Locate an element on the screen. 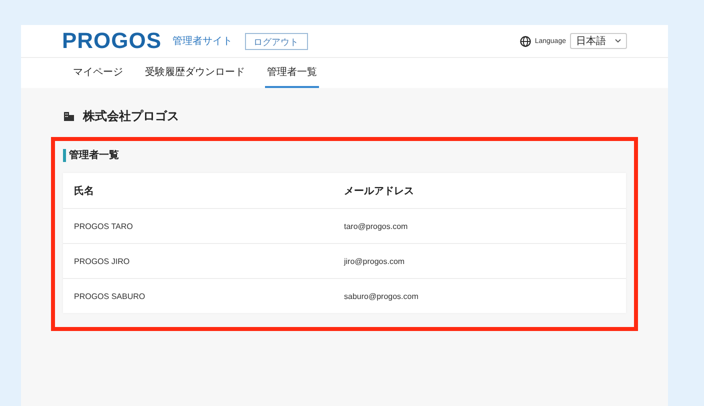 The height and width of the screenshot is (406, 704). section-title: 管理者一覧 is located at coordinates (344, 155).